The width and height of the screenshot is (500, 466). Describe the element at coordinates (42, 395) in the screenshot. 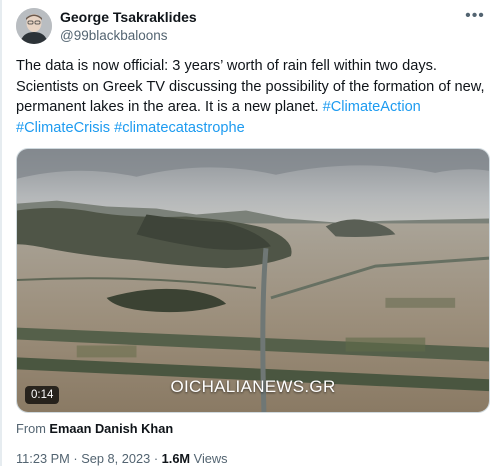

I see `video-duration-badge: 0:14` at that location.